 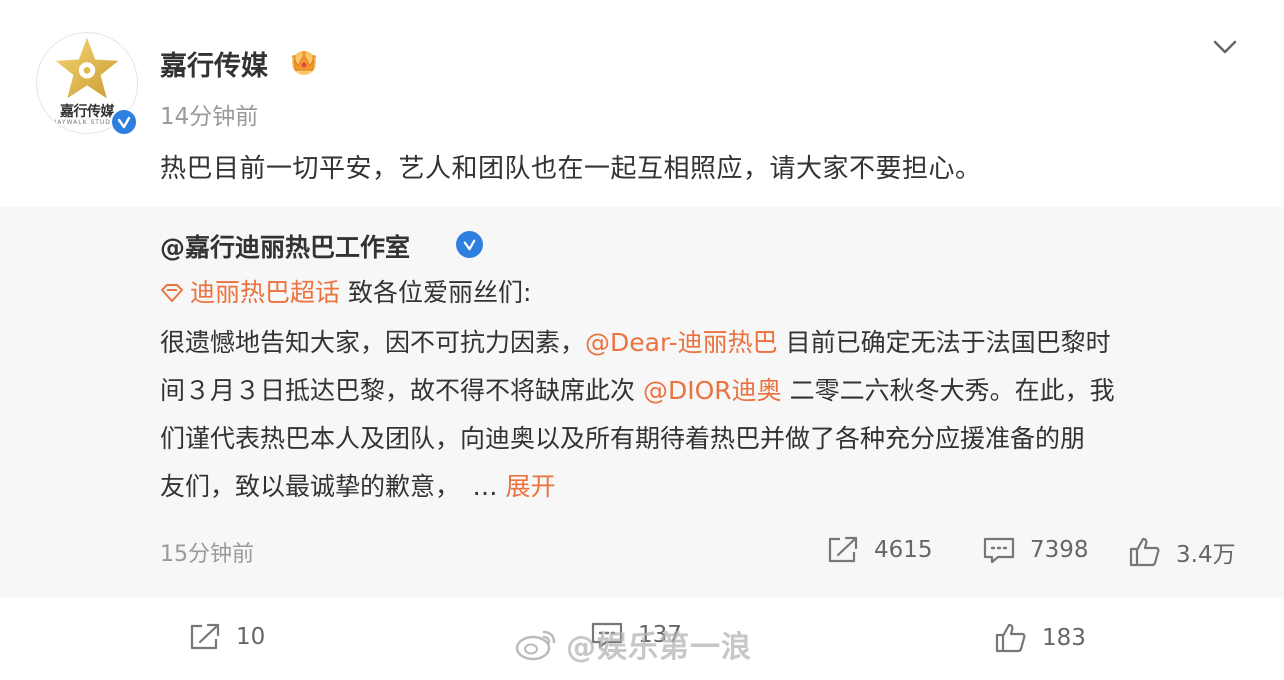 What do you see at coordinates (1064, 638) in the screenshot?
I see `like-count: 183` at bounding box center [1064, 638].